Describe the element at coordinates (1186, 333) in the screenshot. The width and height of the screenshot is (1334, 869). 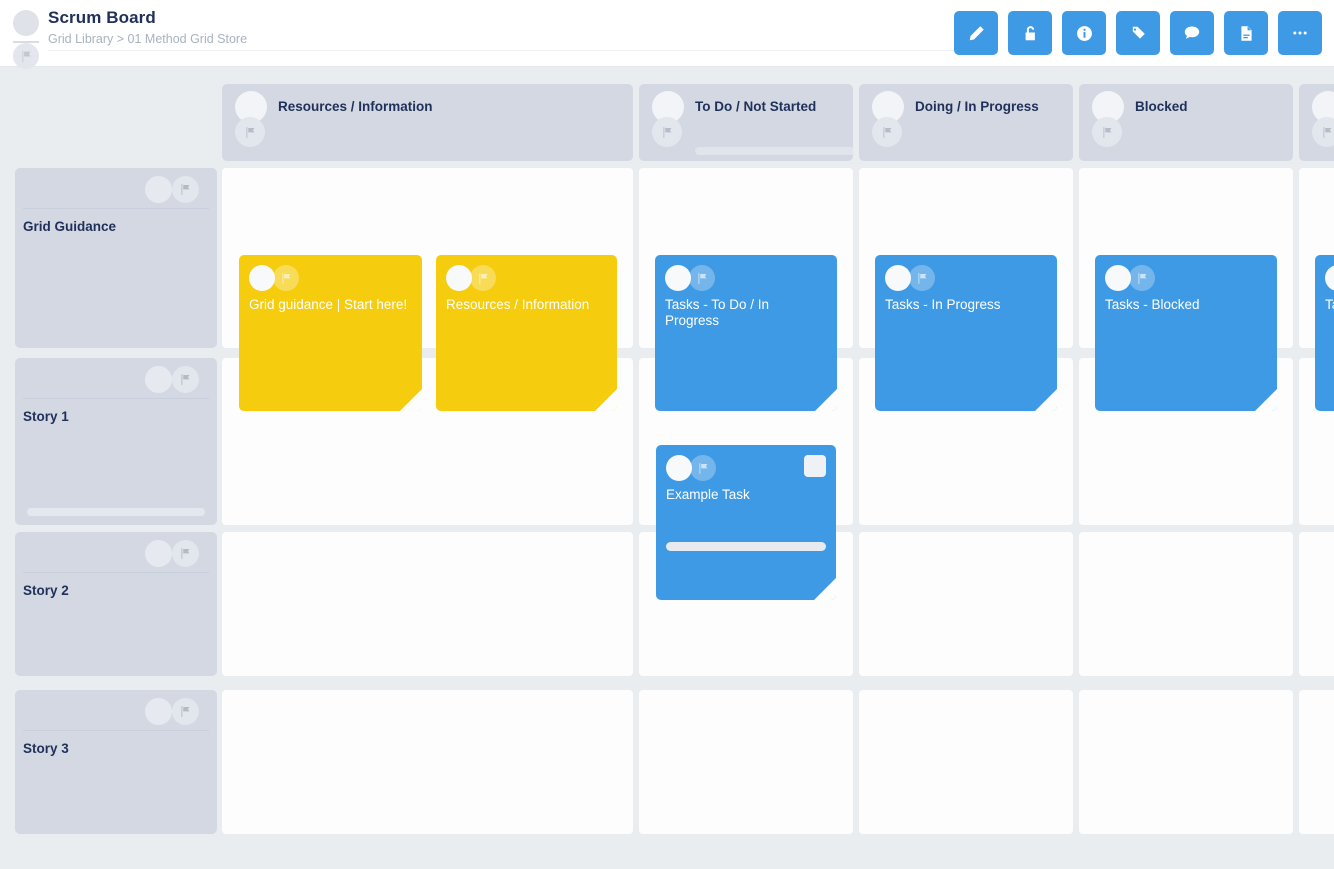
I see `board-card: Tasks - Blocked` at that location.